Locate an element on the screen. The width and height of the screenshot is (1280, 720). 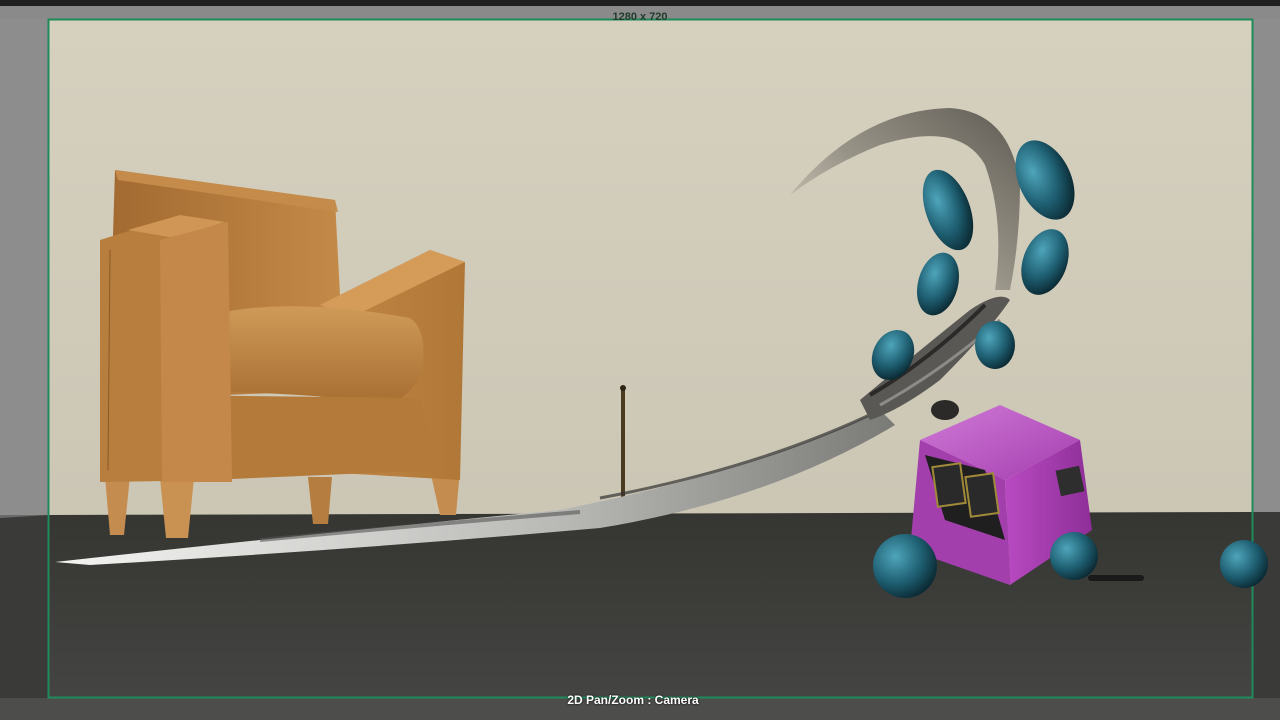
resolution-label: 1280 x 720 is located at coordinates (640, 17).